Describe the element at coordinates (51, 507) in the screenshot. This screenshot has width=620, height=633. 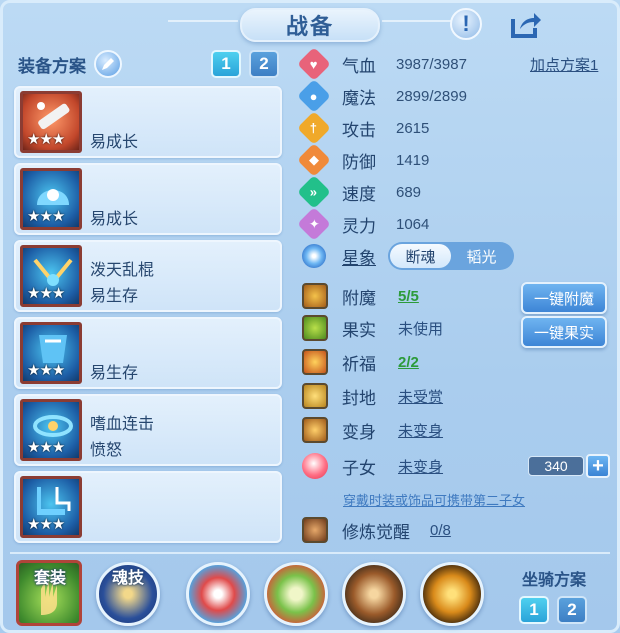
I see `boots-icon: ★★★` at that location.